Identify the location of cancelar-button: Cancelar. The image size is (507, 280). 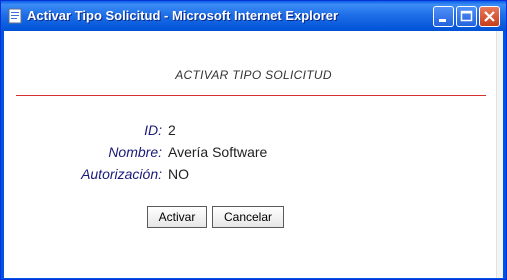
(248, 217).